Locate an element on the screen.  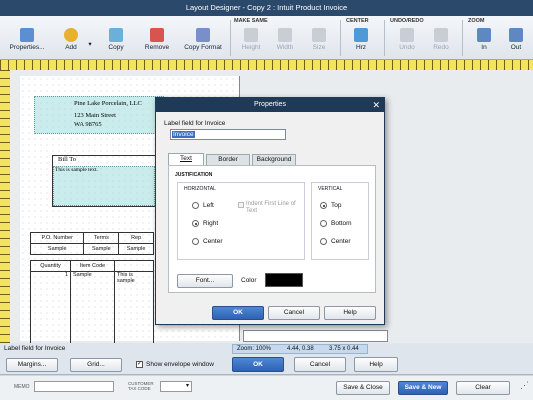
undo-redo-group-label: UNDO/REDO is located at coordinates (407, 21).